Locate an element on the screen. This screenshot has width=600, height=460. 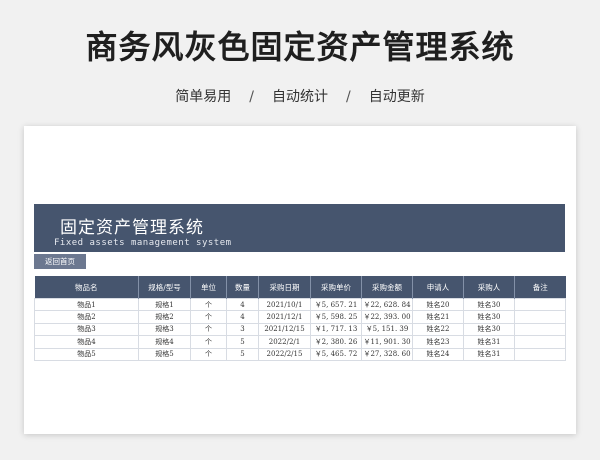
table-cell: 物品1 is located at coordinates (86, 304).